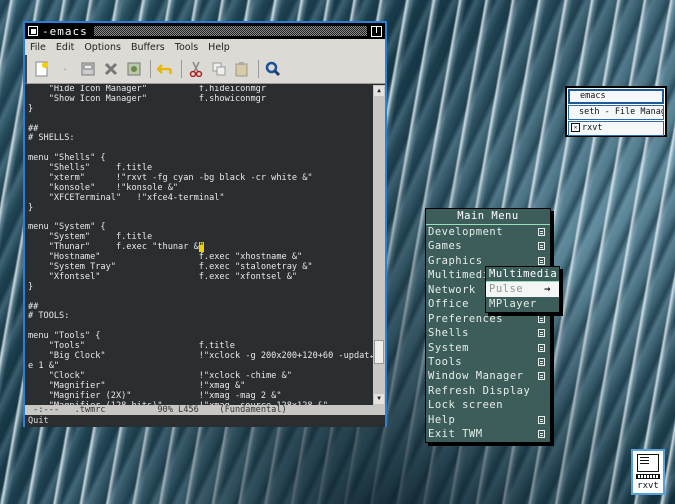  I want to click on scrollbar-thumb, so click(379, 352).